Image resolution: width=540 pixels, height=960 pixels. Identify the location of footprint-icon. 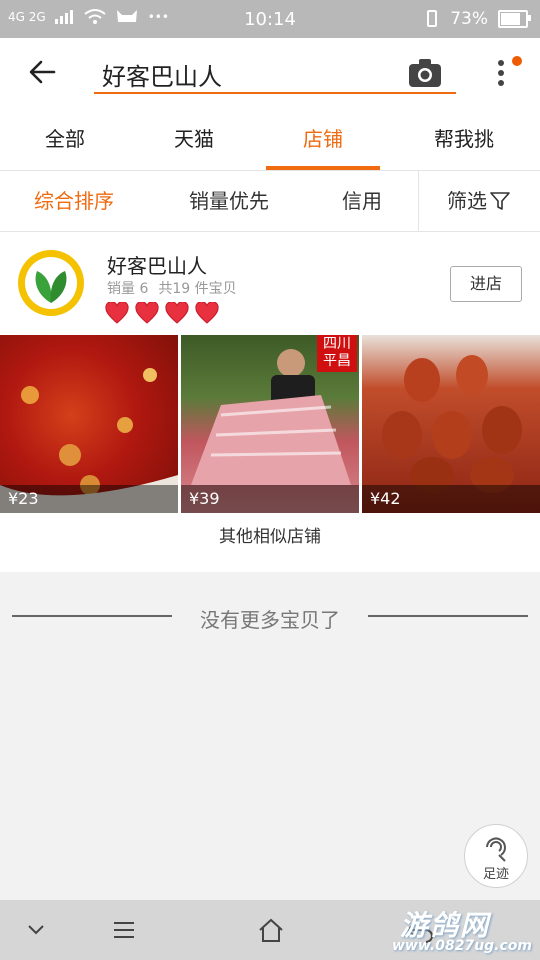
(496, 849).